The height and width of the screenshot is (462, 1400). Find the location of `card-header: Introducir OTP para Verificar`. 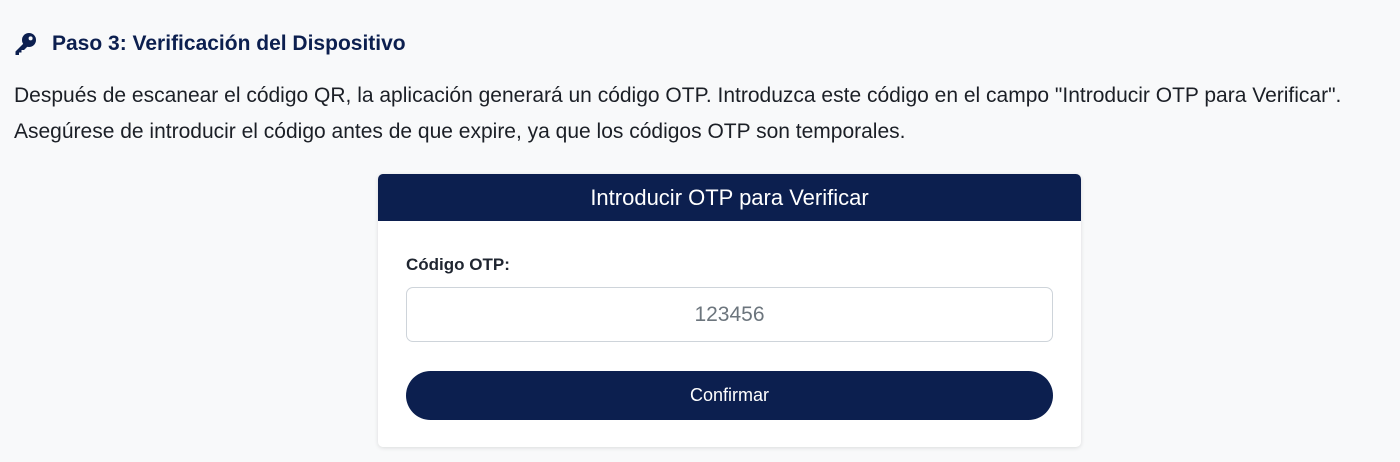

card-header: Introducir OTP para Verificar is located at coordinates (729, 197).